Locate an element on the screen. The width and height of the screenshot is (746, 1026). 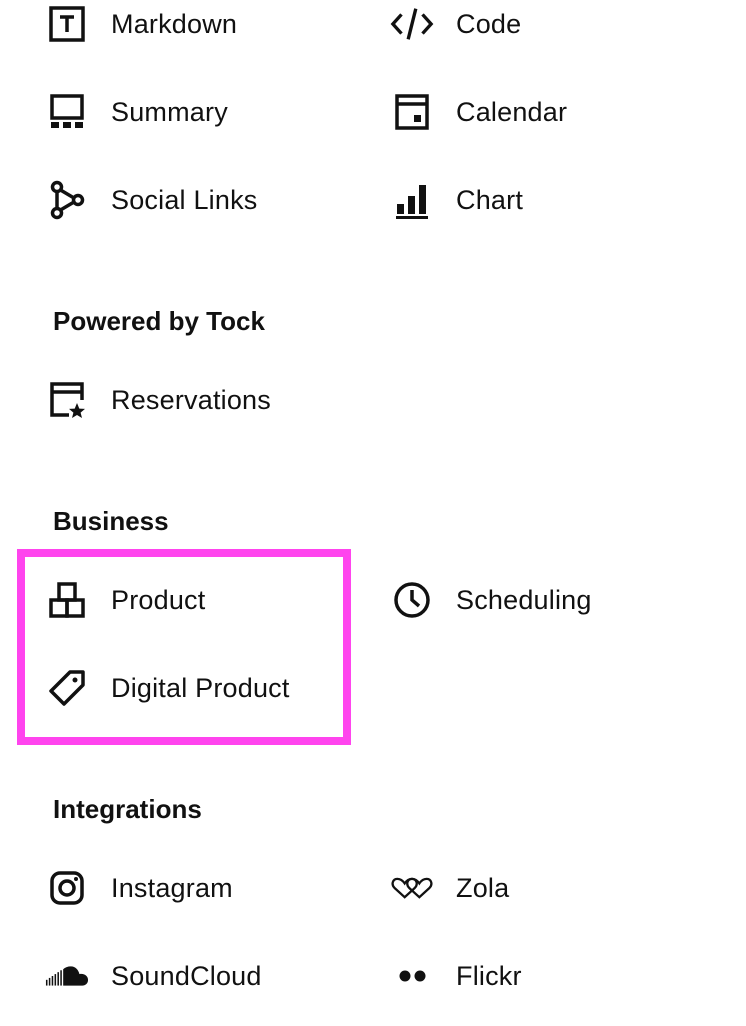
block-digital-product-label: Digital Product is located at coordinates (200, 687).